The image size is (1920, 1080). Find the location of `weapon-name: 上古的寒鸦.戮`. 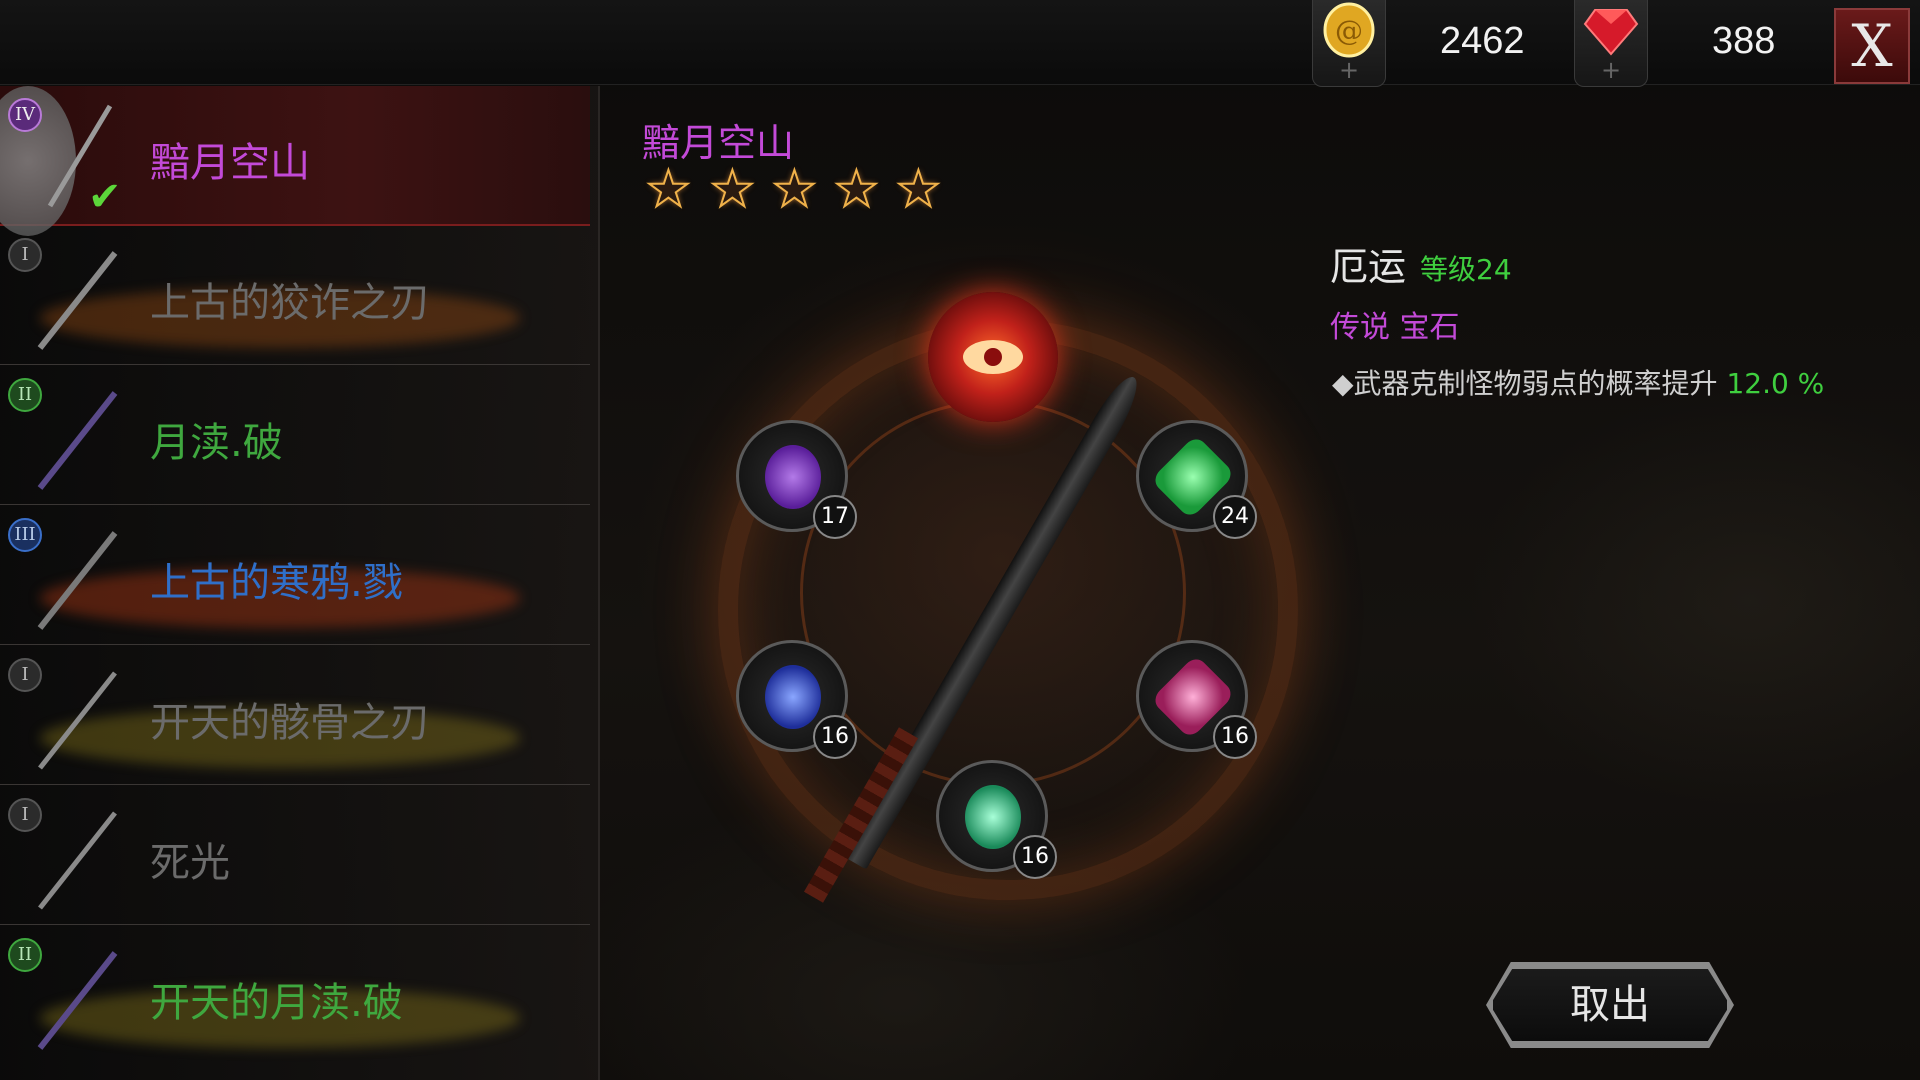

weapon-name: 上古的寒鸦.戮 is located at coordinates (276, 583).